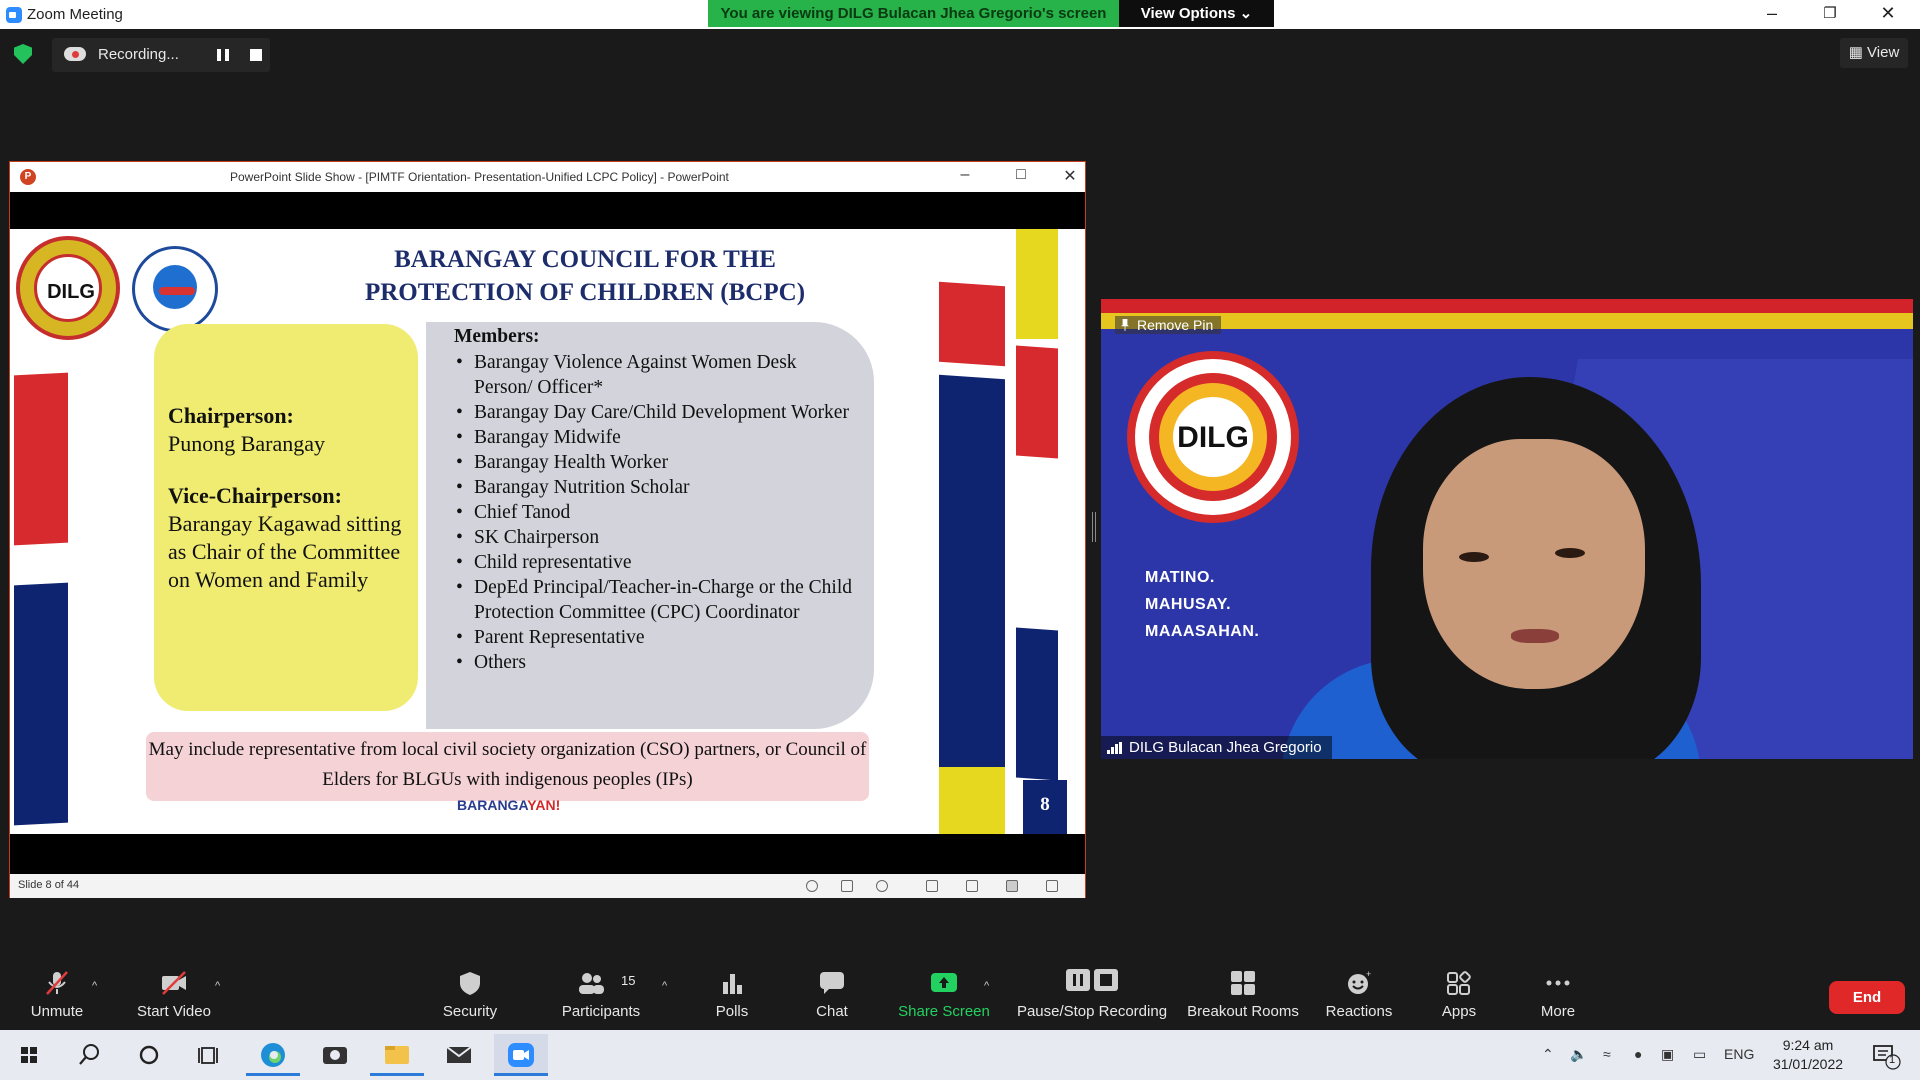  I want to click on cortana-button, so click(149, 1055).